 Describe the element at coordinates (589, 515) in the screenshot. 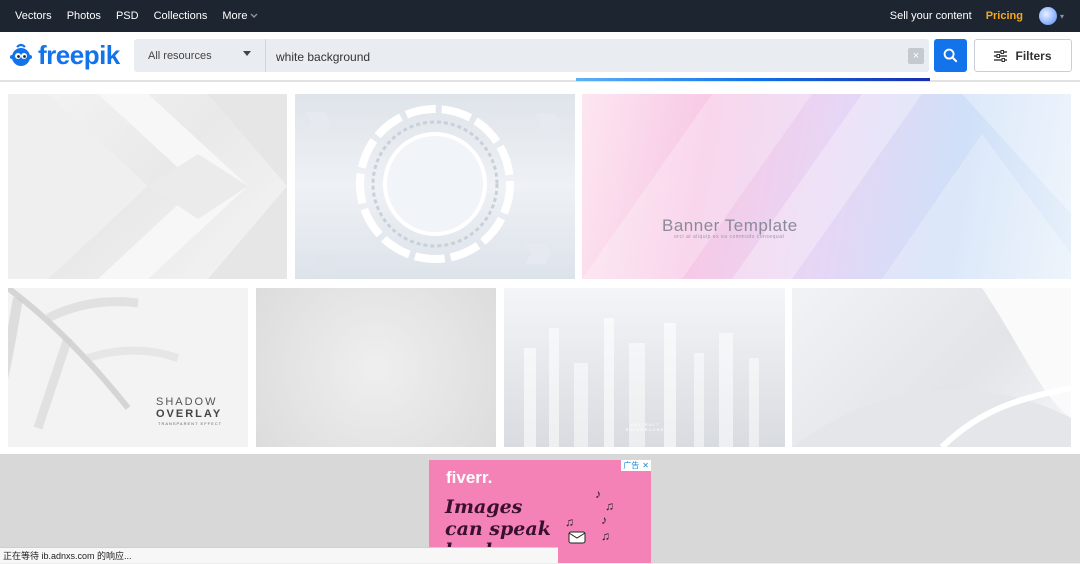

I see `music-notes-icon: ♪ ♫ ♫ ♪ ♫` at that location.